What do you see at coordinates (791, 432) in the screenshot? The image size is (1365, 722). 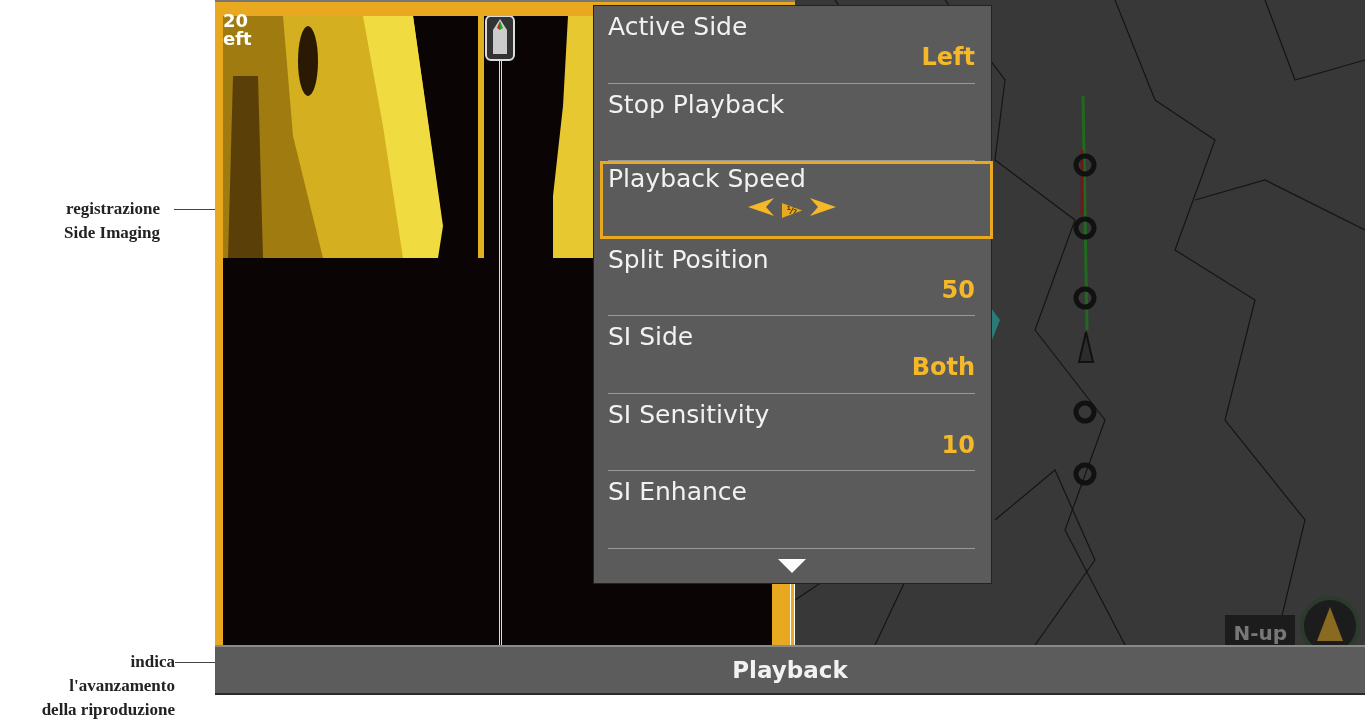 I see `menu-item: SI Sensitivity 10` at bounding box center [791, 432].